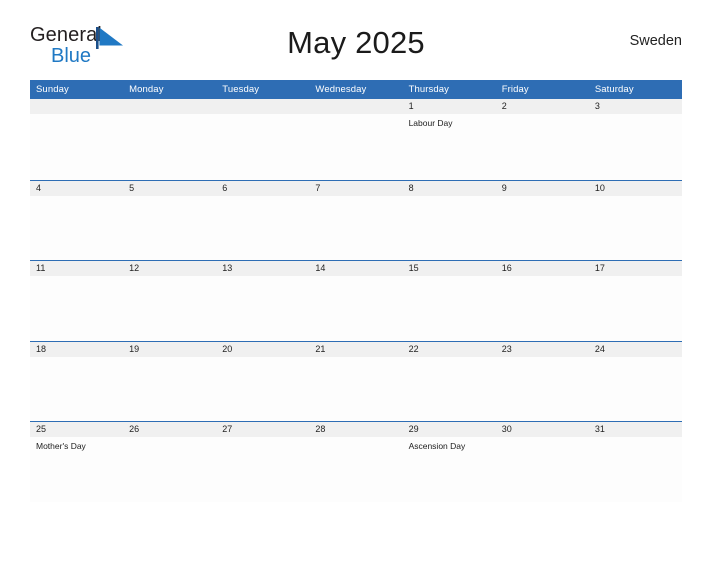 This screenshot has height=572, width=712. I want to click on day-cell: 9, so click(542, 220).